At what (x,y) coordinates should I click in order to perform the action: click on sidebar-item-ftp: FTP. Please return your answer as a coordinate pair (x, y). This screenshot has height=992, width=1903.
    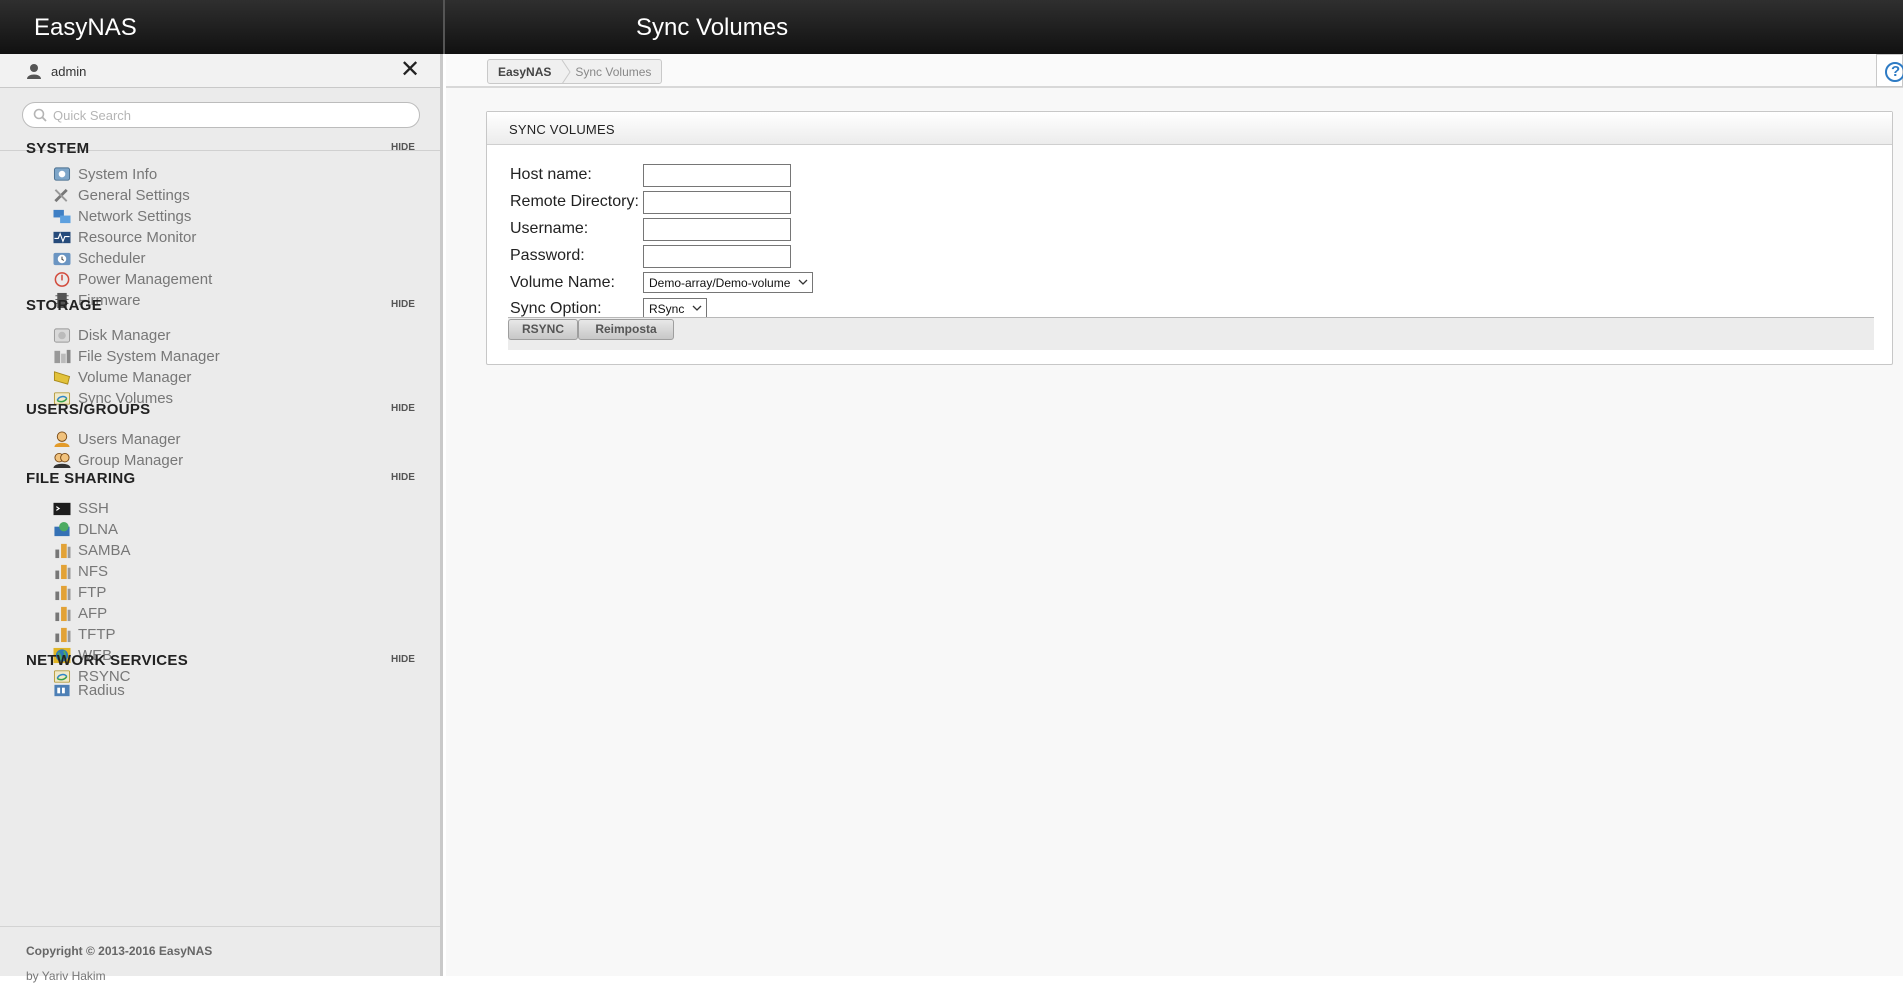
    Looking at the image, I should click on (202, 592).